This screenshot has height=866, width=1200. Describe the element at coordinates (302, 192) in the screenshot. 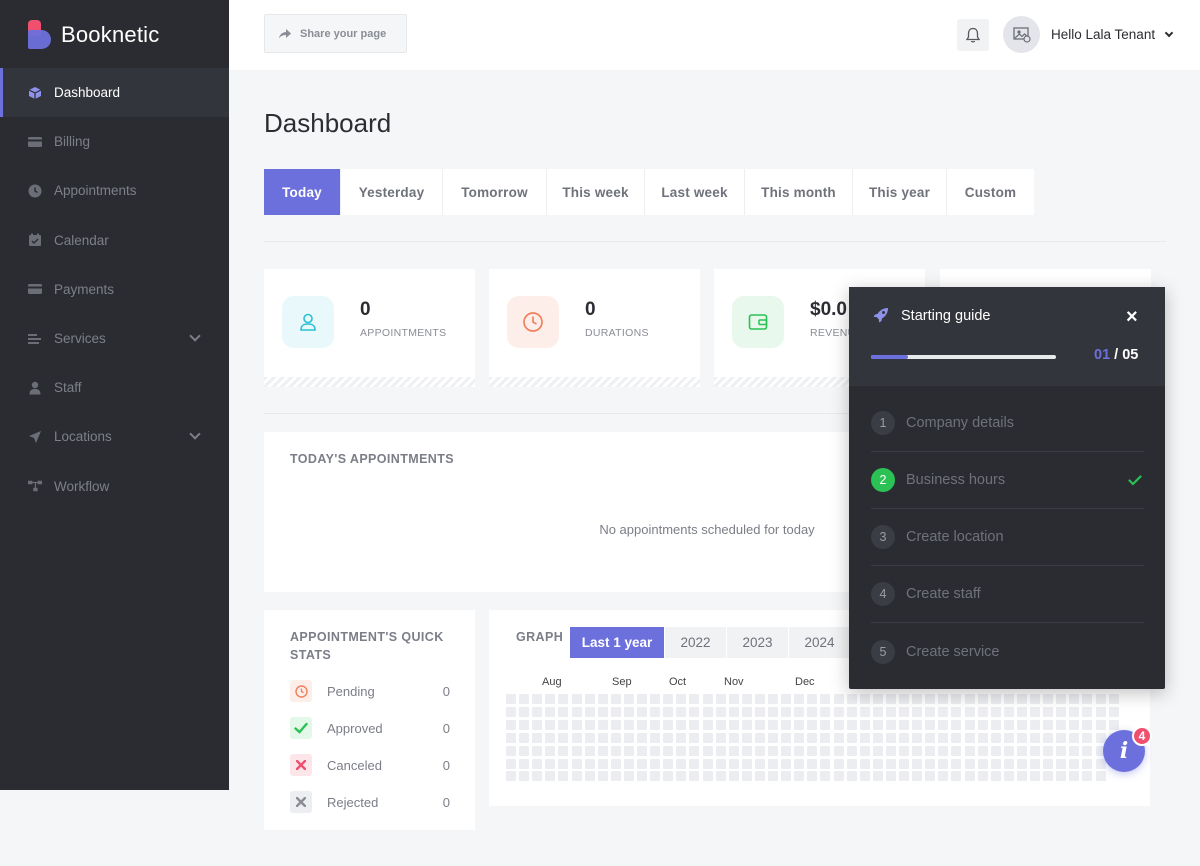

I see `tab-today: Today` at that location.